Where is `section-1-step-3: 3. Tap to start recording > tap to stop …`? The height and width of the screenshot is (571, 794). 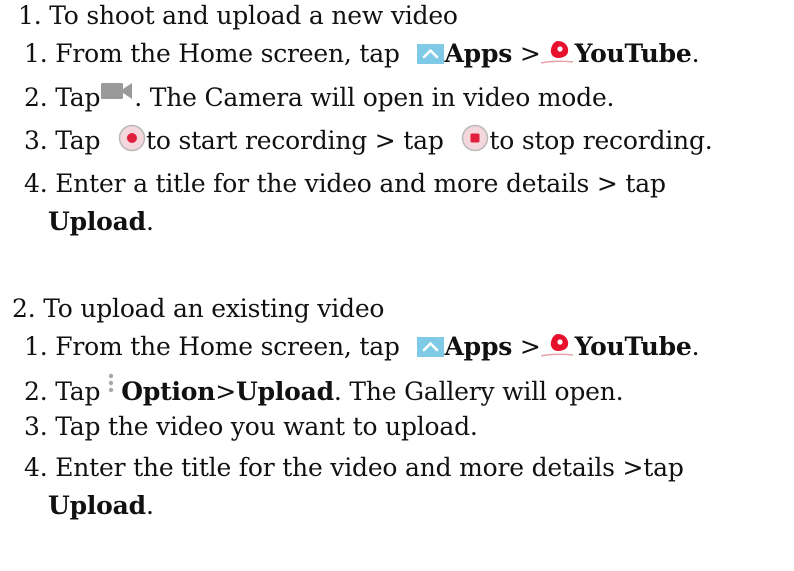 section-1-step-3: 3. Tap to start recording > tap to stop … is located at coordinates (368, 139).